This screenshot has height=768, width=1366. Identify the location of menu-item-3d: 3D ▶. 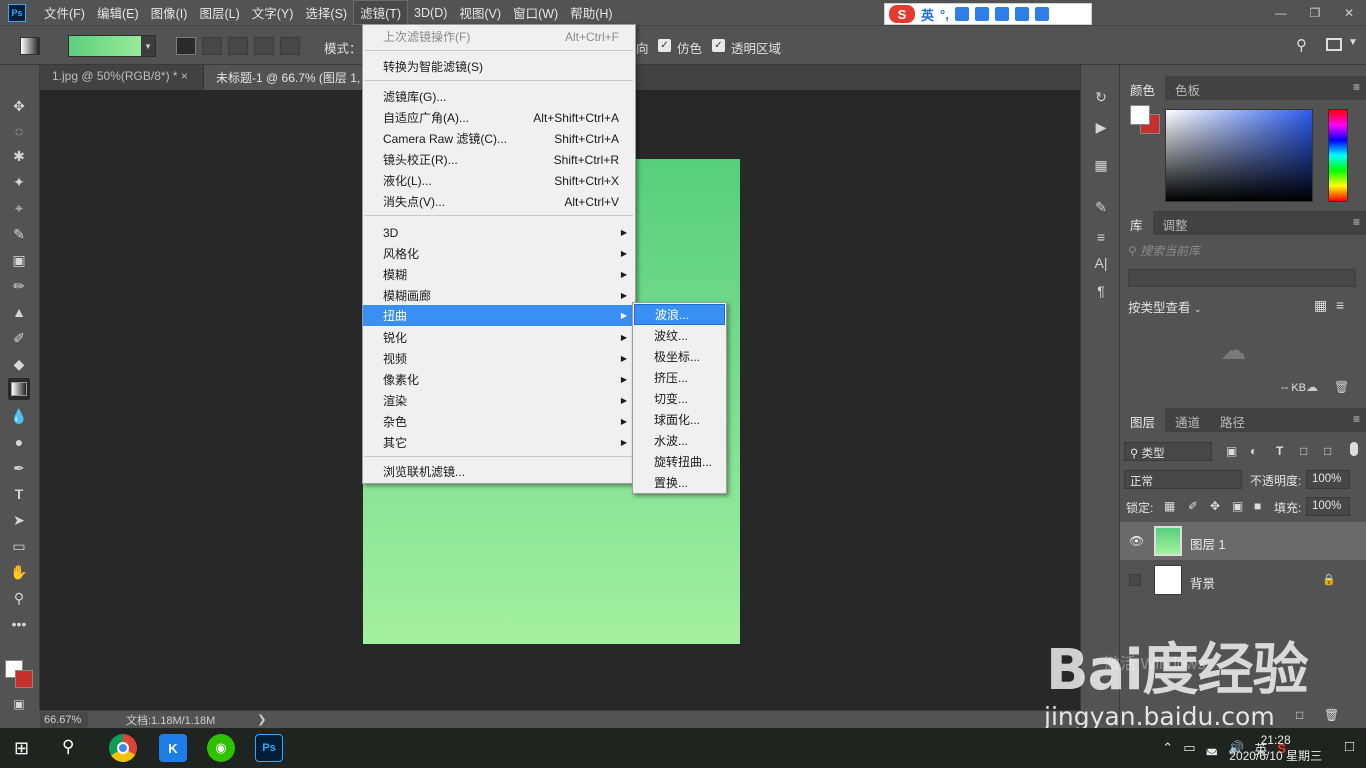
(499, 232).